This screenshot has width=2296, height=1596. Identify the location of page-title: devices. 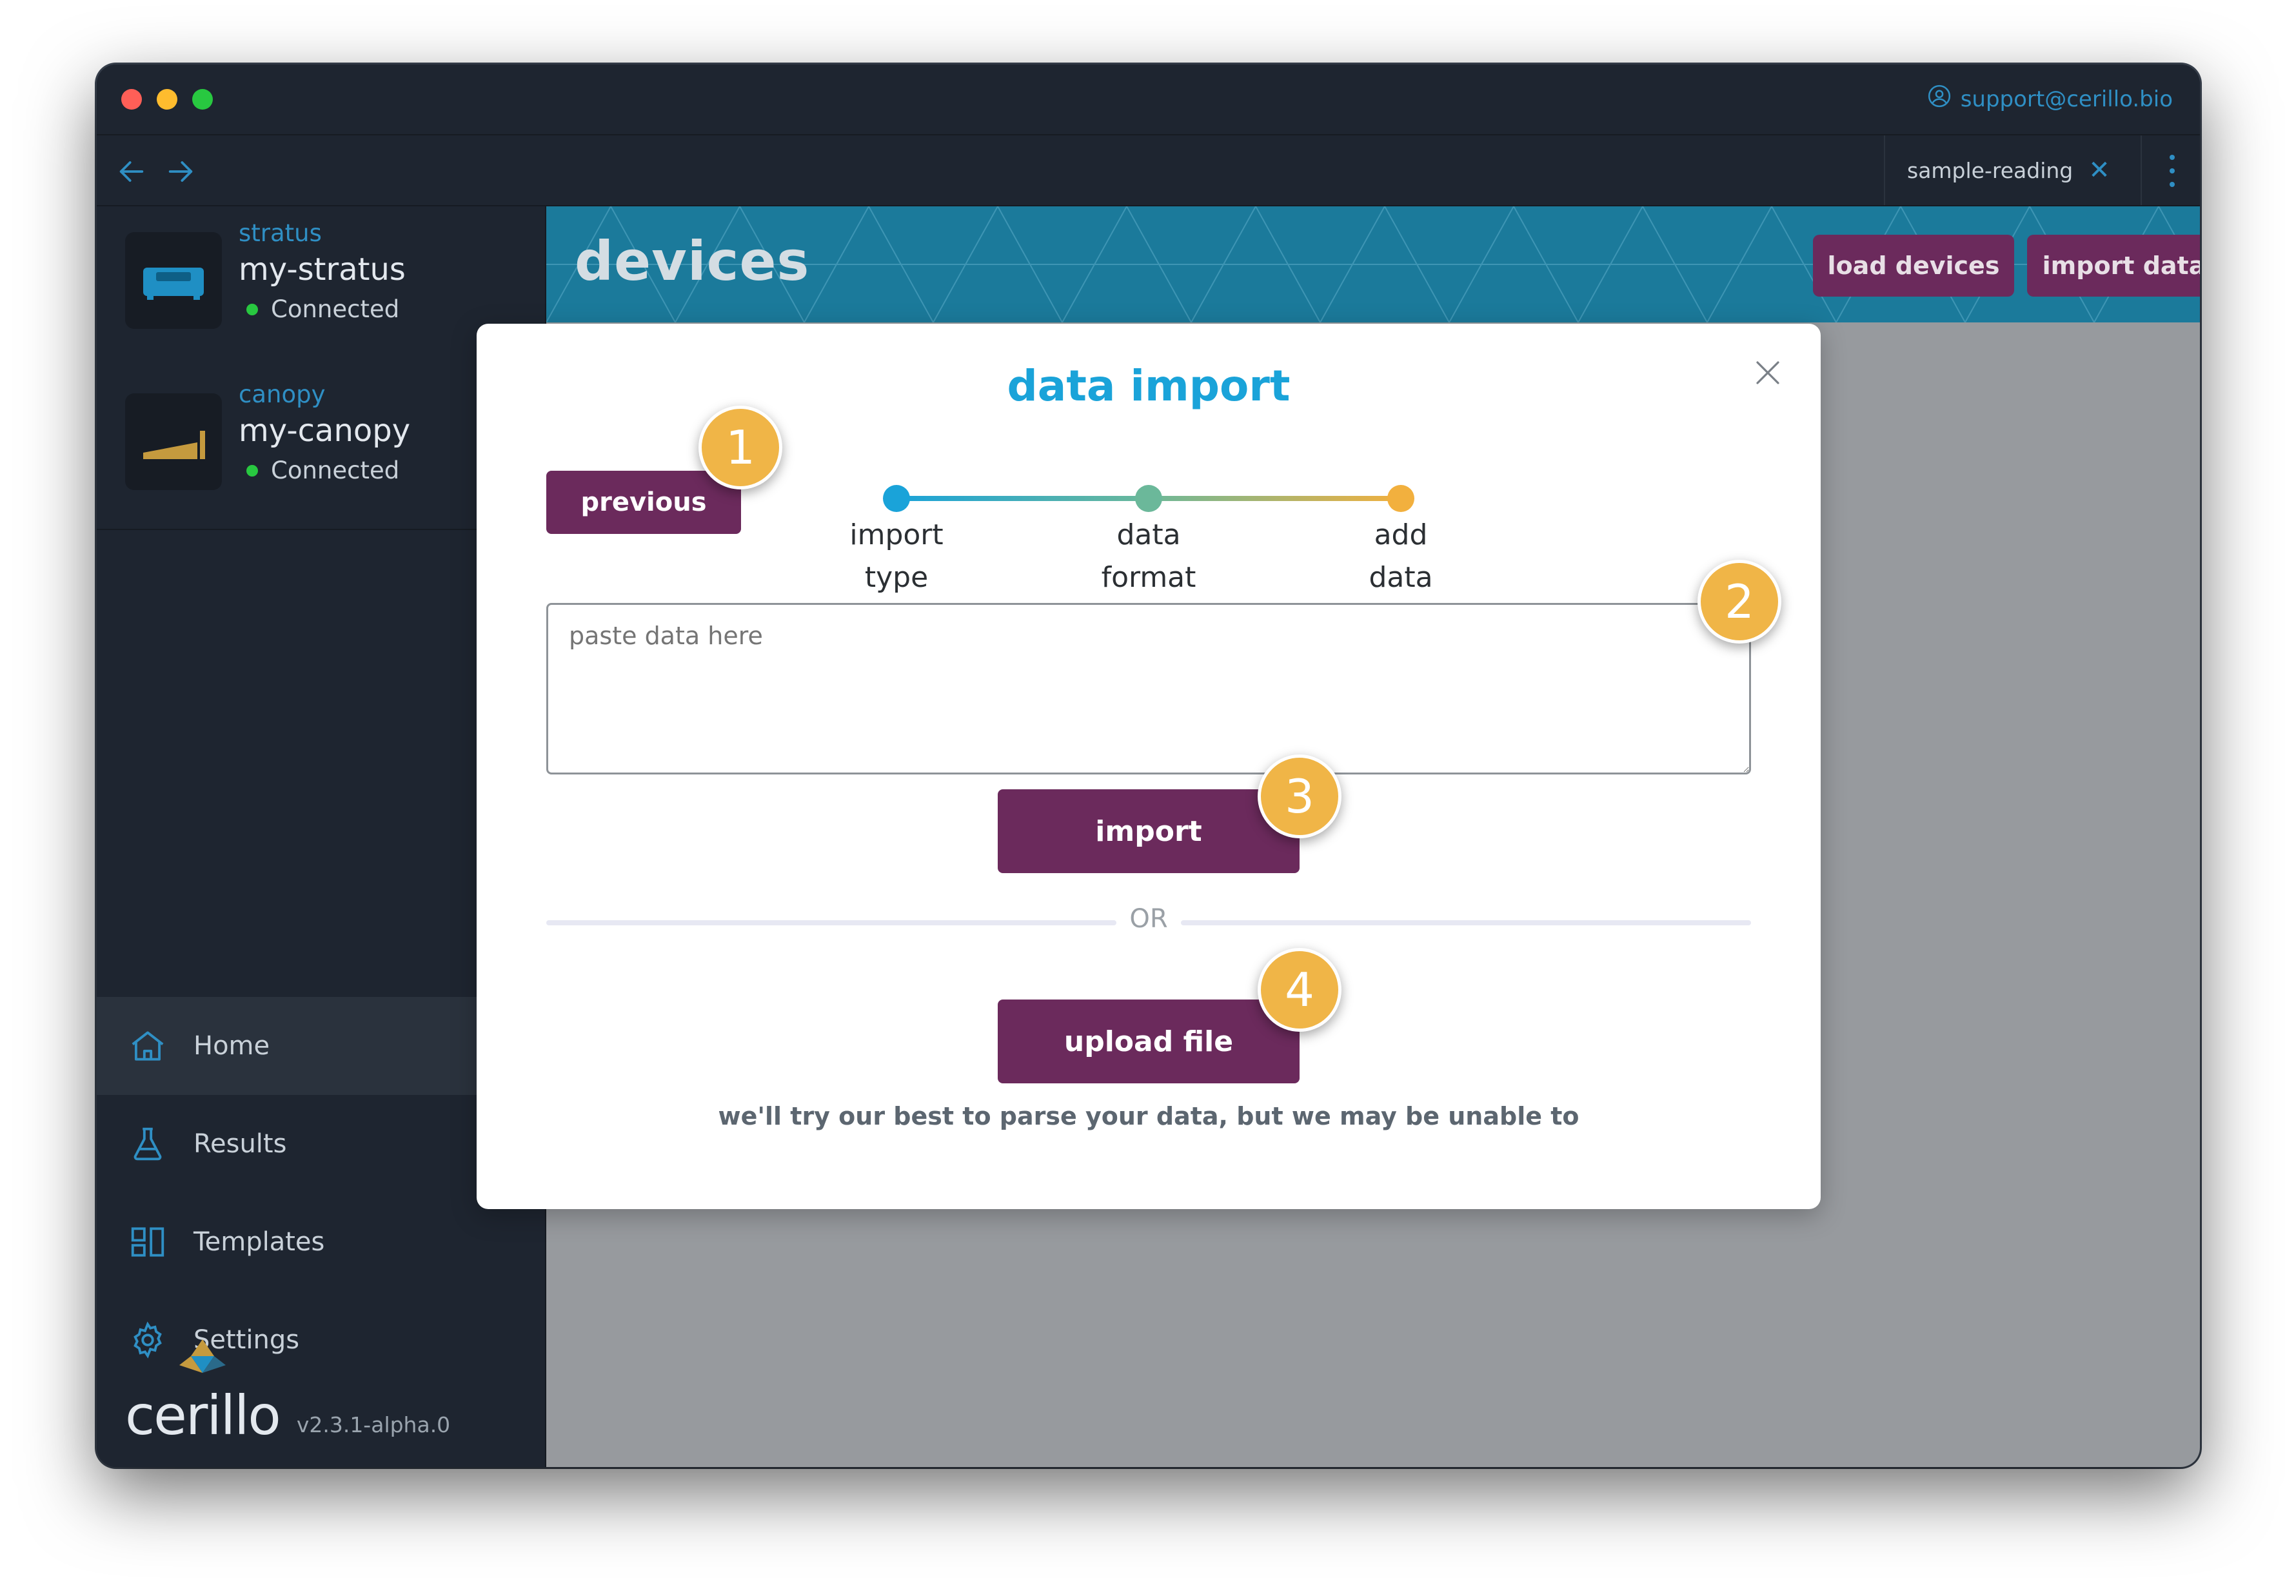
(692, 261).